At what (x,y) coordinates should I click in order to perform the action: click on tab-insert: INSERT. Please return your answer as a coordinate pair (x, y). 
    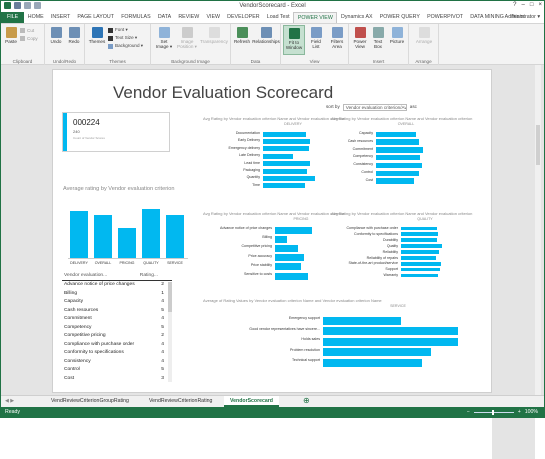
    Looking at the image, I should click on (60, 17).